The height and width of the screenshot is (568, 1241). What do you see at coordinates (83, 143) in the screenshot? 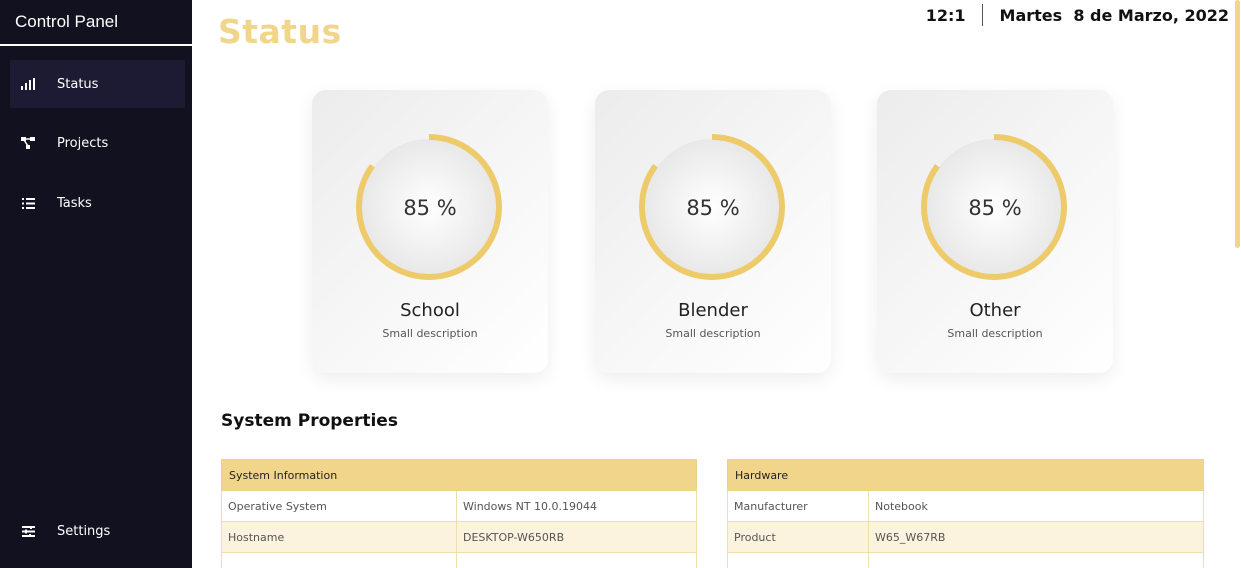
I see `sidebar-item-label: Projects` at bounding box center [83, 143].